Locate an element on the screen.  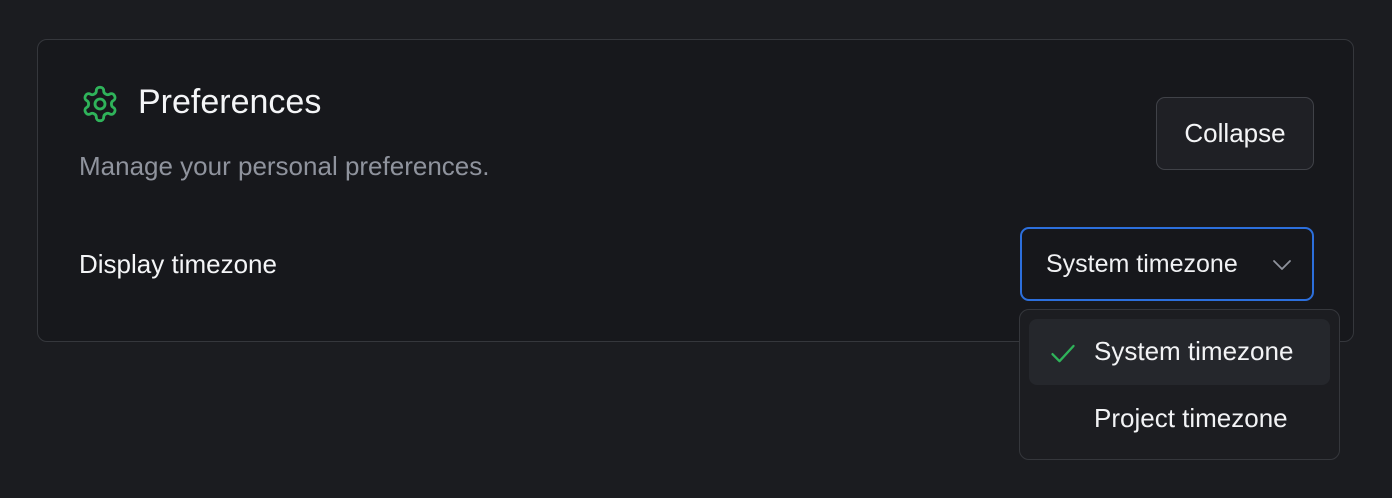
collapse-button: Collapse is located at coordinates (1235, 133).